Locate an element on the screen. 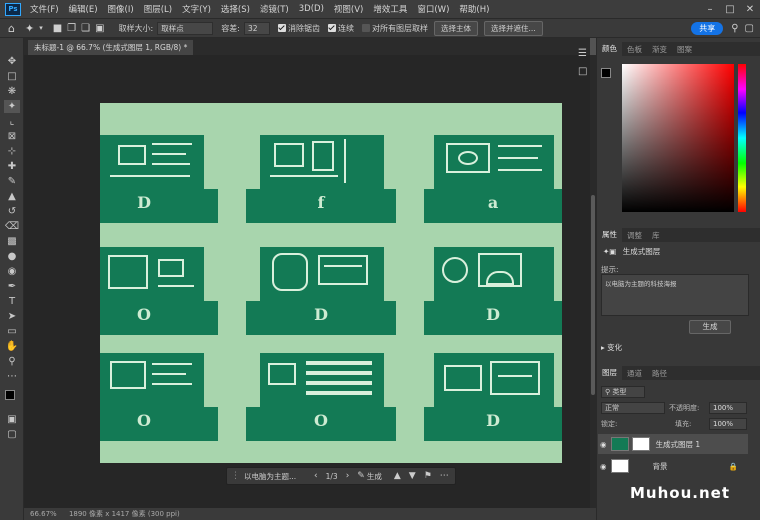  variations-section: ▸ 变化 is located at coordinates (611, 347).